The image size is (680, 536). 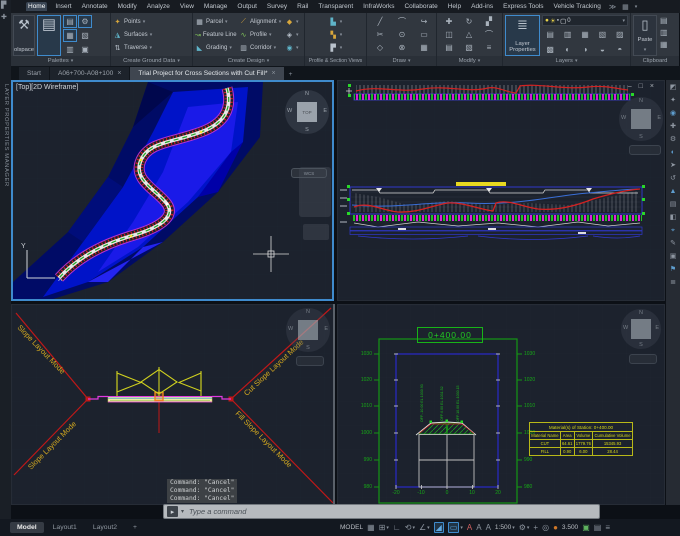 What do you see at coordinates (673, 101) in the screenshot?
I see `tool-icon-2: ✦` at bounding box center [673, 101].